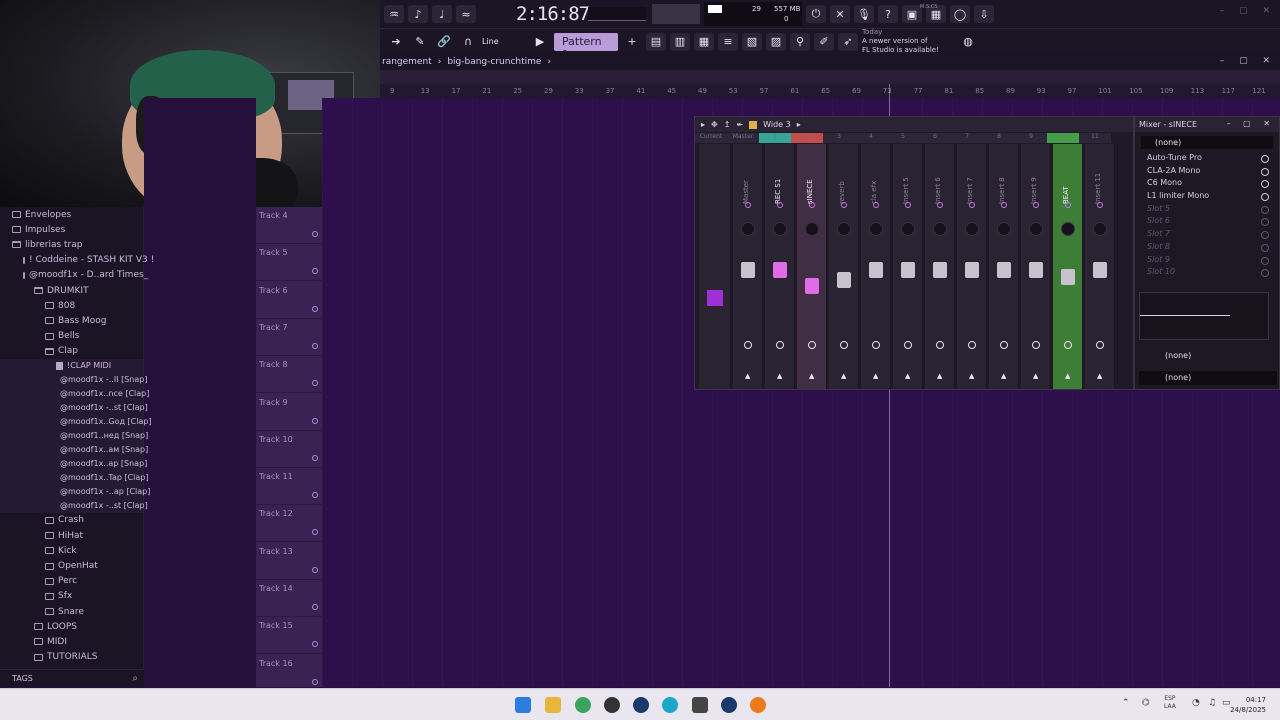  What do you see at coordinates (1248, 61) in the screenshot?
I see `playlist-window-controls: – ▢ ✕` at bounding box center [1248, 61].